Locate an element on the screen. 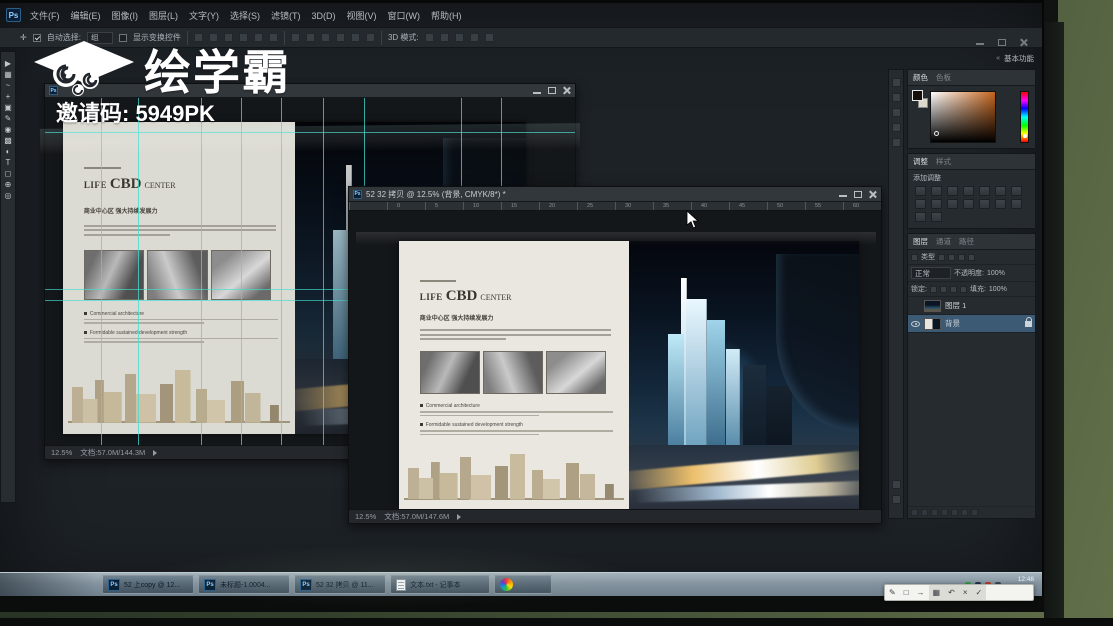  paragraph-panel-icon is located at coordinates (896, 142).